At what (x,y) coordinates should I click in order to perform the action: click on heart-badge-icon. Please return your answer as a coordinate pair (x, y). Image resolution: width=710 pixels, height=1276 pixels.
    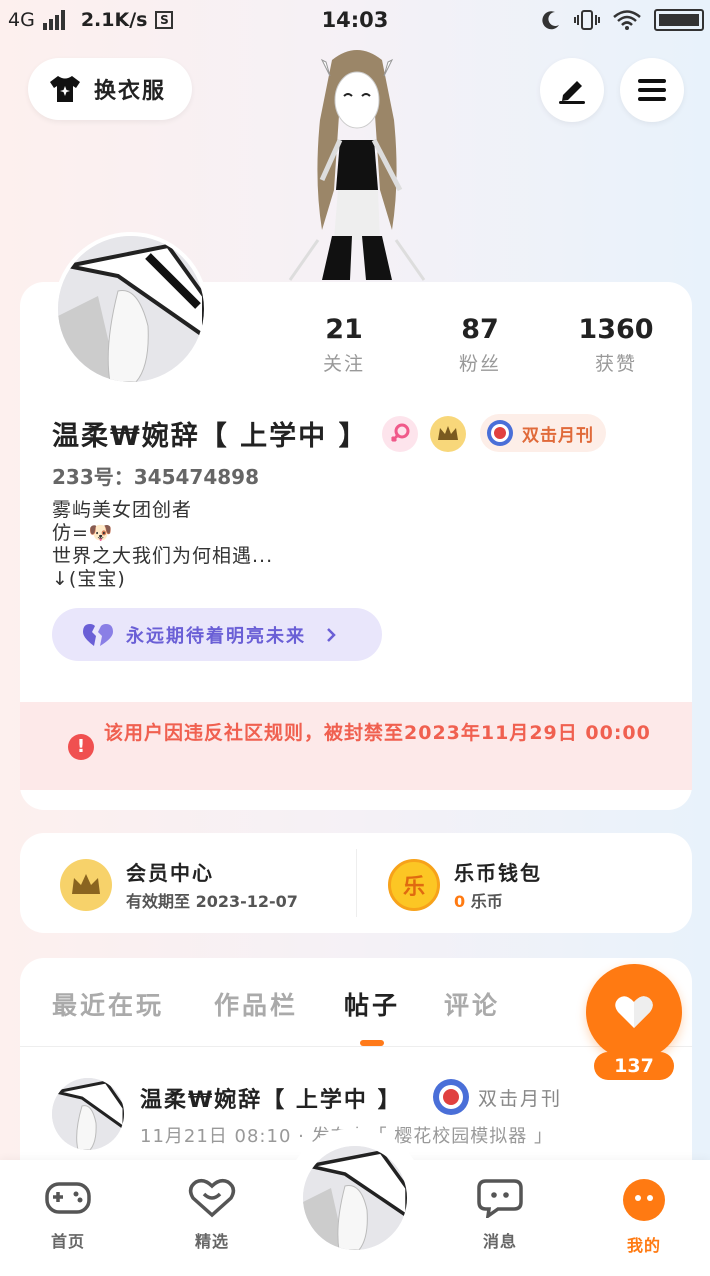
    Looking at the image, I should click on (212, 1198).